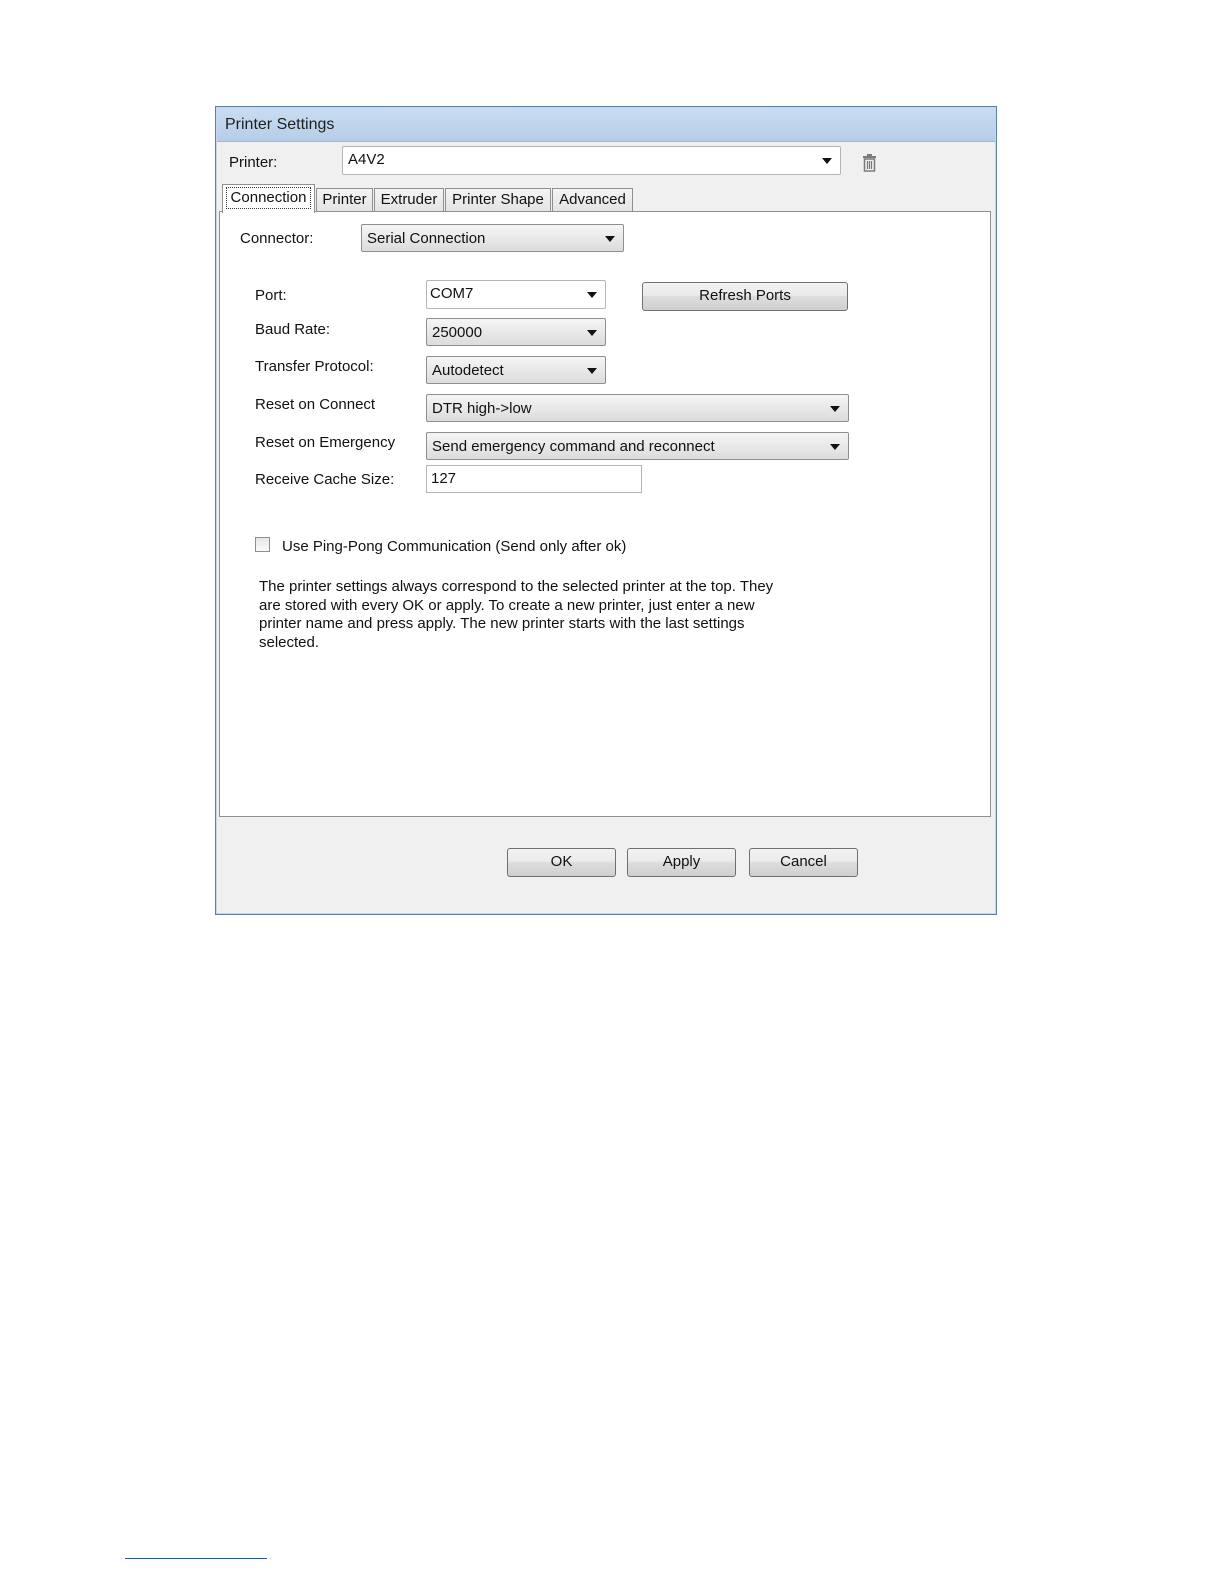 This screenshot has width=1224, height=1584. Describe the element at coordinates (452, 293) in the screenshot. I see `port-select-value: COM7` at that location.